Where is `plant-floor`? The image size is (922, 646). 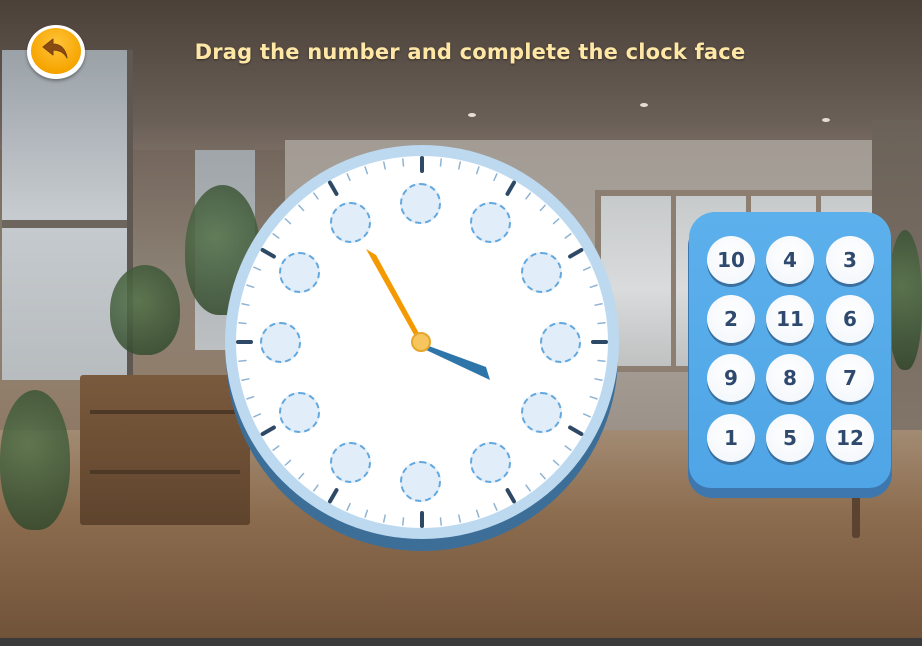 plant-floor is located at coordinates (35, 460).